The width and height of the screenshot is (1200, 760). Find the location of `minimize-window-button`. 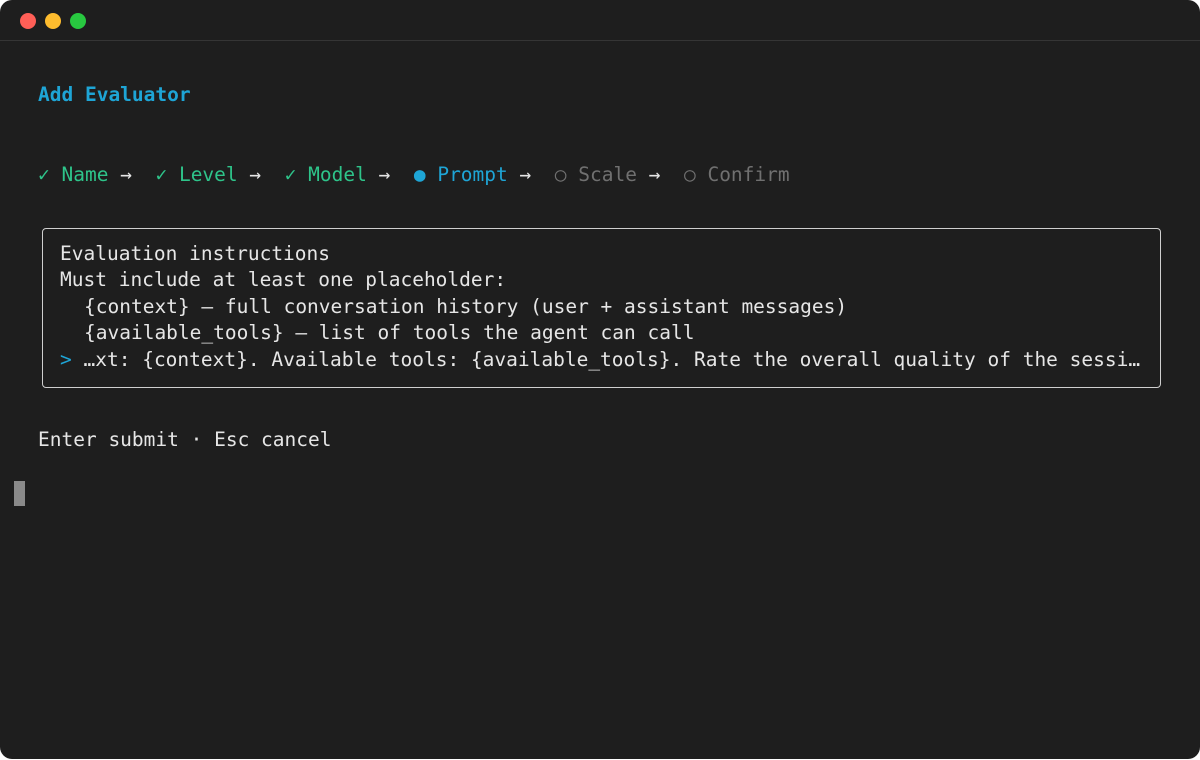

minimize-window-button is located at coordinates (53, 21).